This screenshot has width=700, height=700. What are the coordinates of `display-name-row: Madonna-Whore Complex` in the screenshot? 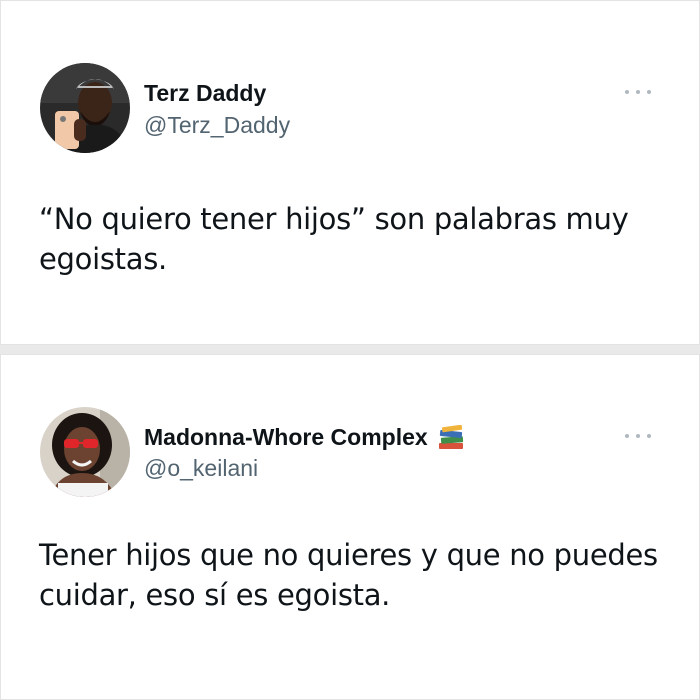 It's located at (305, 437).